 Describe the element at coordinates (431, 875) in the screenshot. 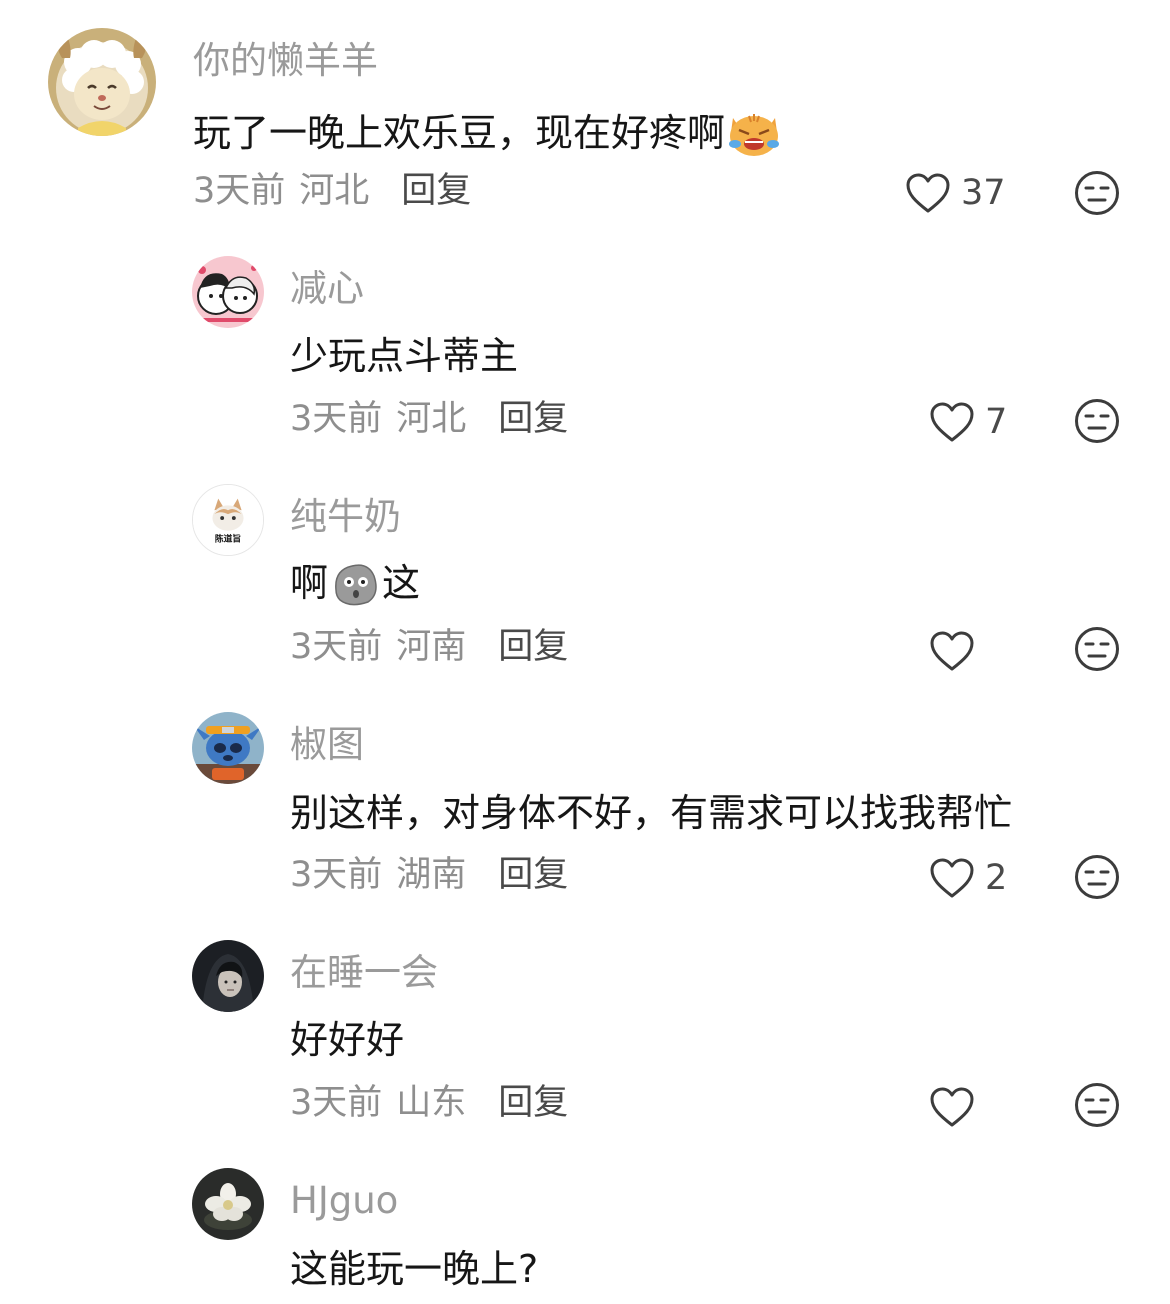

I see `region: 湖南` at that location.